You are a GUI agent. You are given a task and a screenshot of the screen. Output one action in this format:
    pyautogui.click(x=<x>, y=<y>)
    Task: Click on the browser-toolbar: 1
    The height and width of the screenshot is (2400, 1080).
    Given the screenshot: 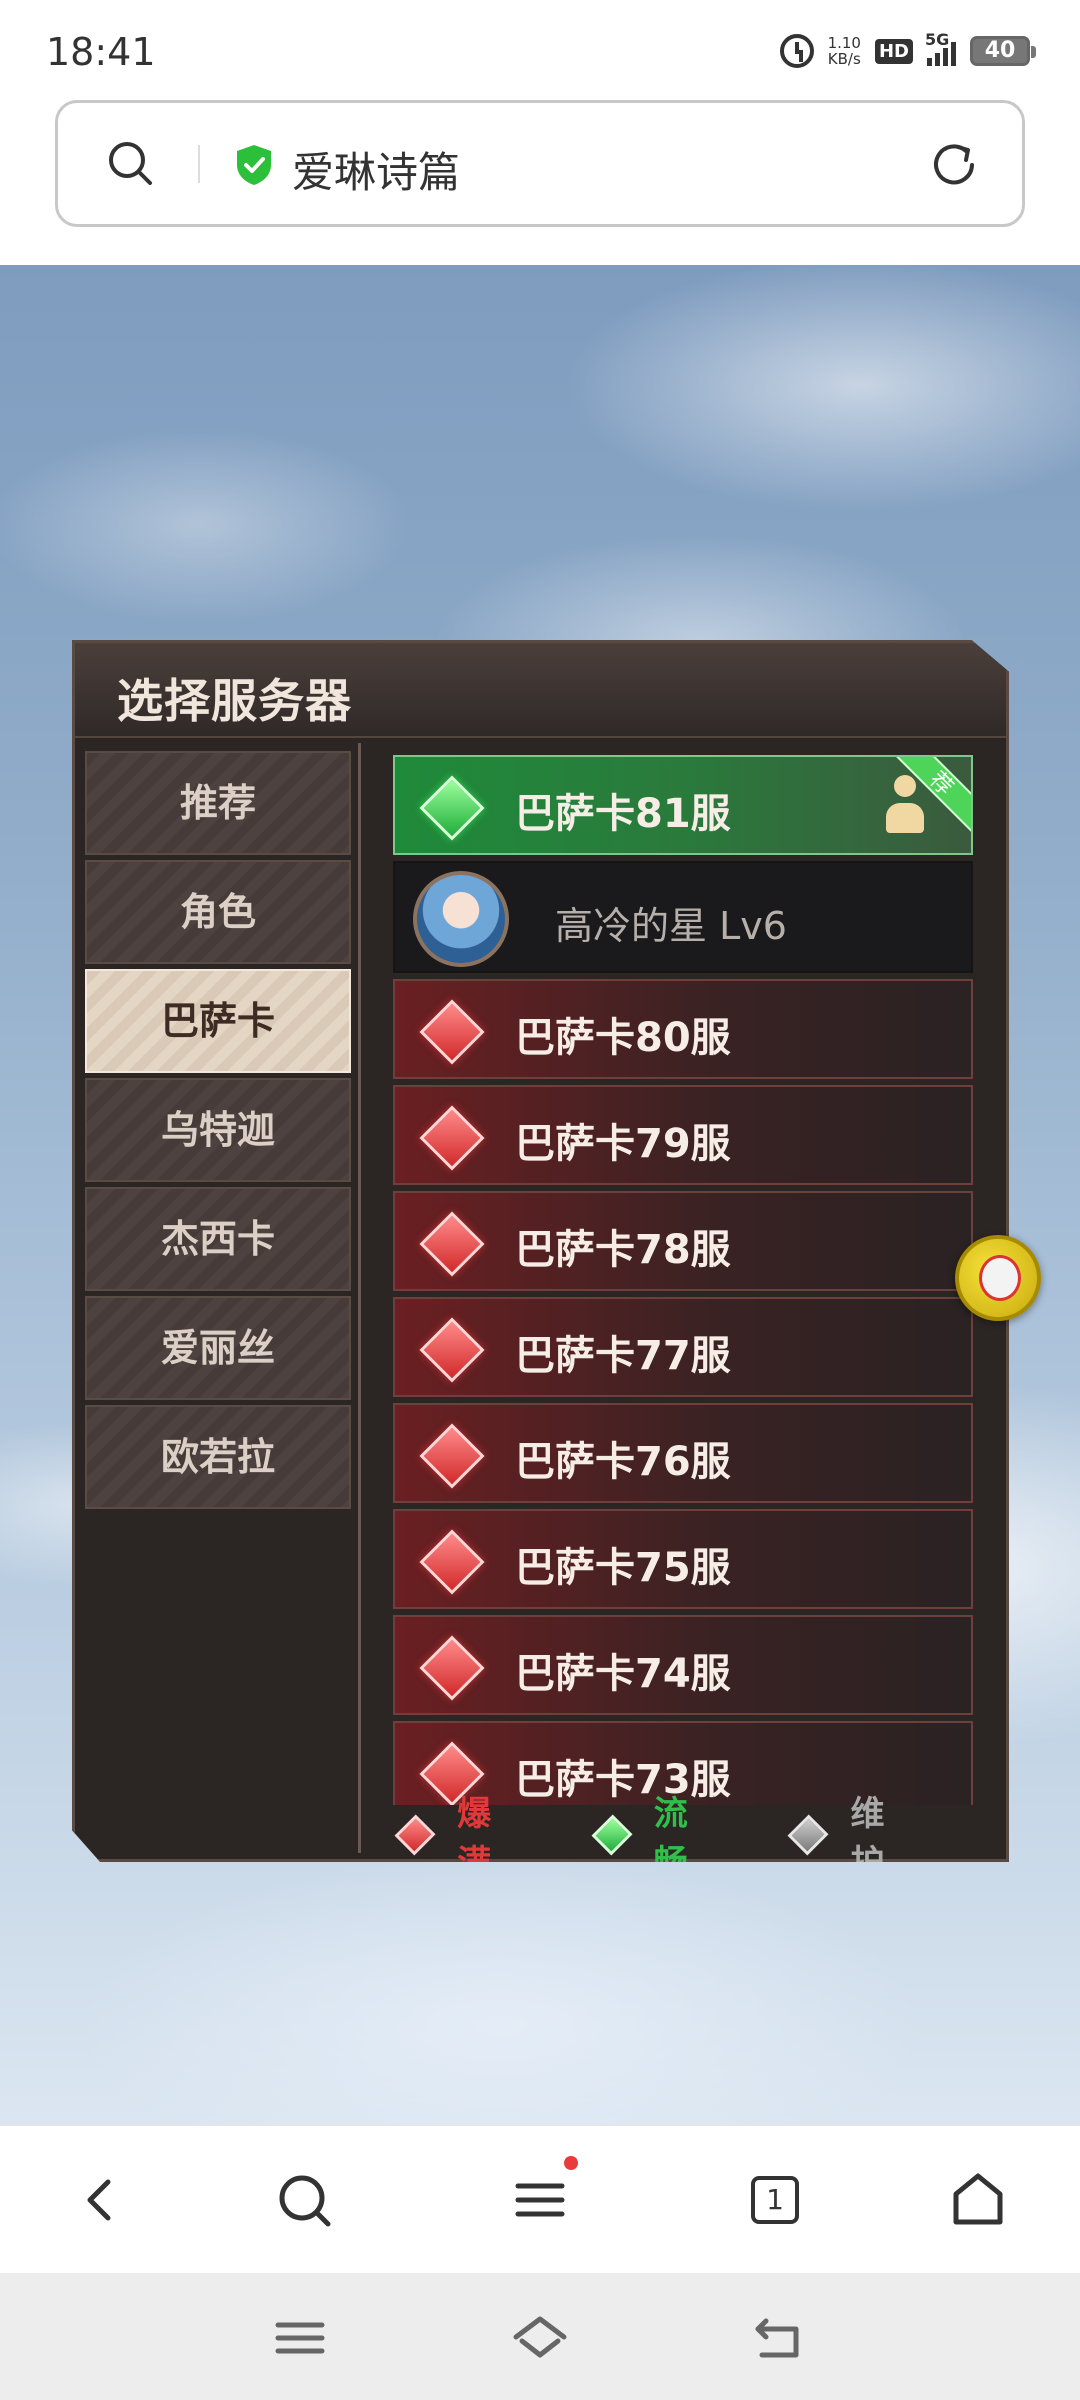 What is the action you would take?
    pyautogui.click(x=540, y=2199)
    